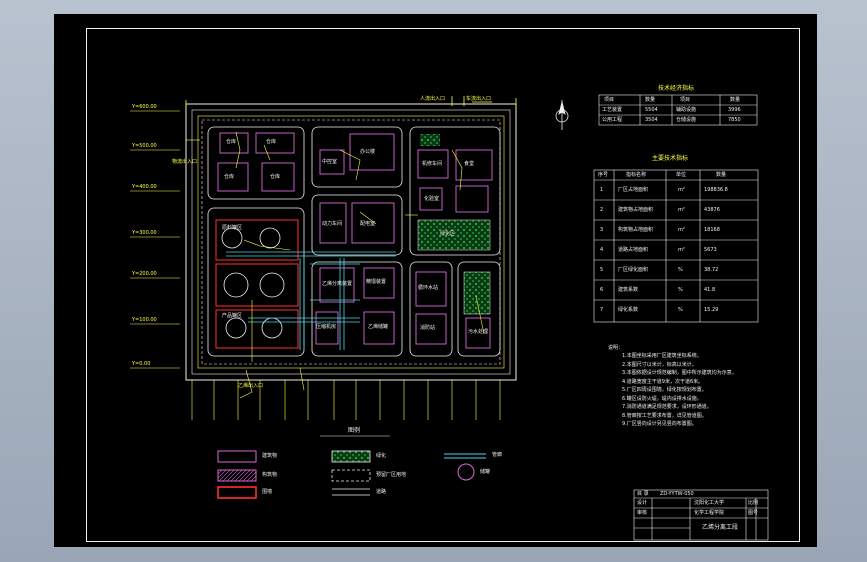 The width and height of the screenshot is (867, 562). Describe the element at coordinates (709, 503) in the screenshot. I see `titleblock-school: 沈阳化工大学` at that location.